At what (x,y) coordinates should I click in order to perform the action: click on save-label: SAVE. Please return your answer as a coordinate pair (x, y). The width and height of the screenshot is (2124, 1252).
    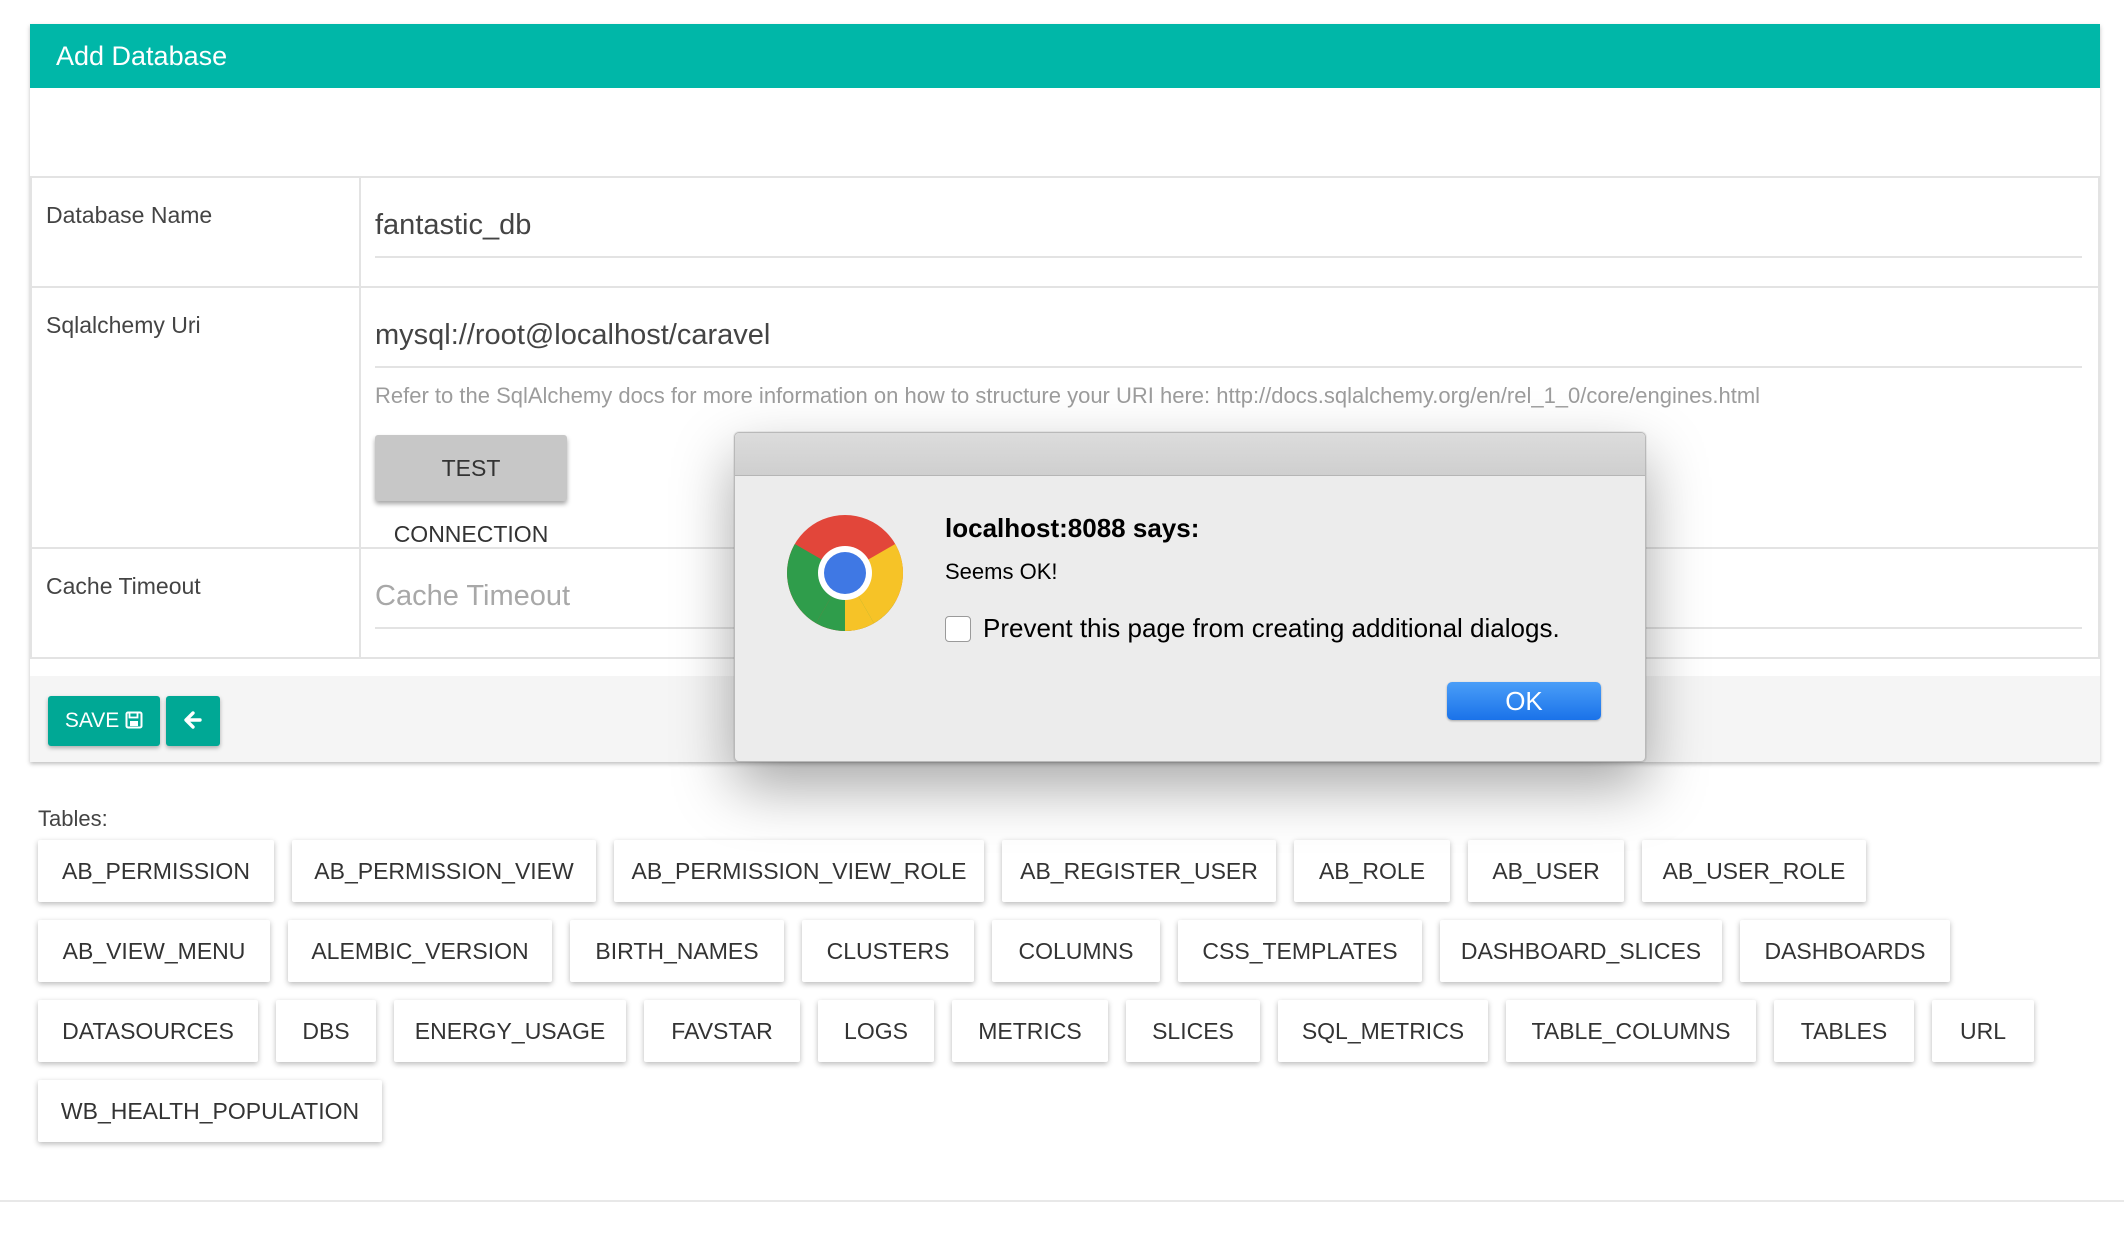
    Looking at the image, I should click on (92, 720).